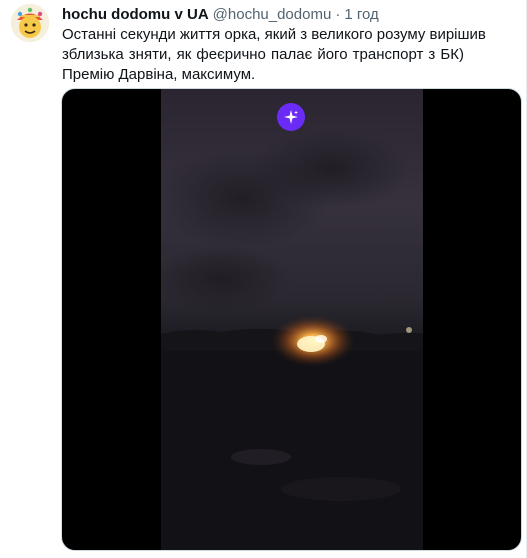  I want to click on author-handle: @hochu_dodomu, so click(272, 15).